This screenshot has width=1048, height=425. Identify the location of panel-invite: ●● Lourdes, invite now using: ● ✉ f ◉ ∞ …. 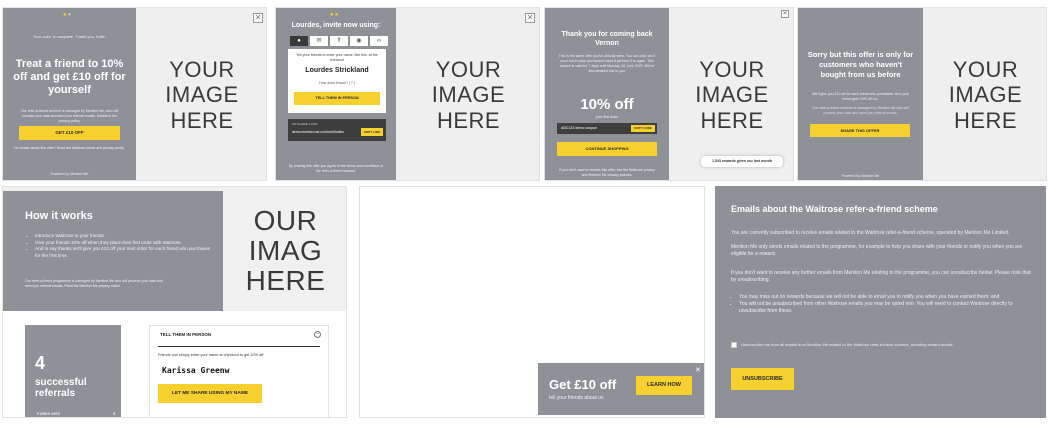
(407, 94).